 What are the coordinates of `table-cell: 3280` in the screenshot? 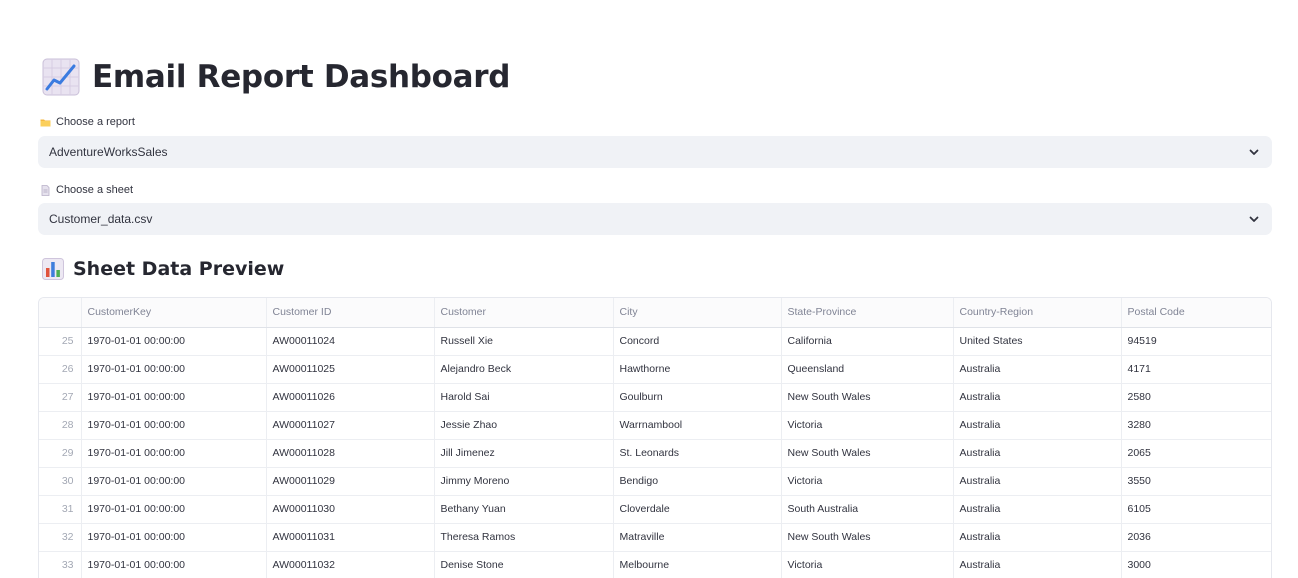 It's located at (1196, 425).